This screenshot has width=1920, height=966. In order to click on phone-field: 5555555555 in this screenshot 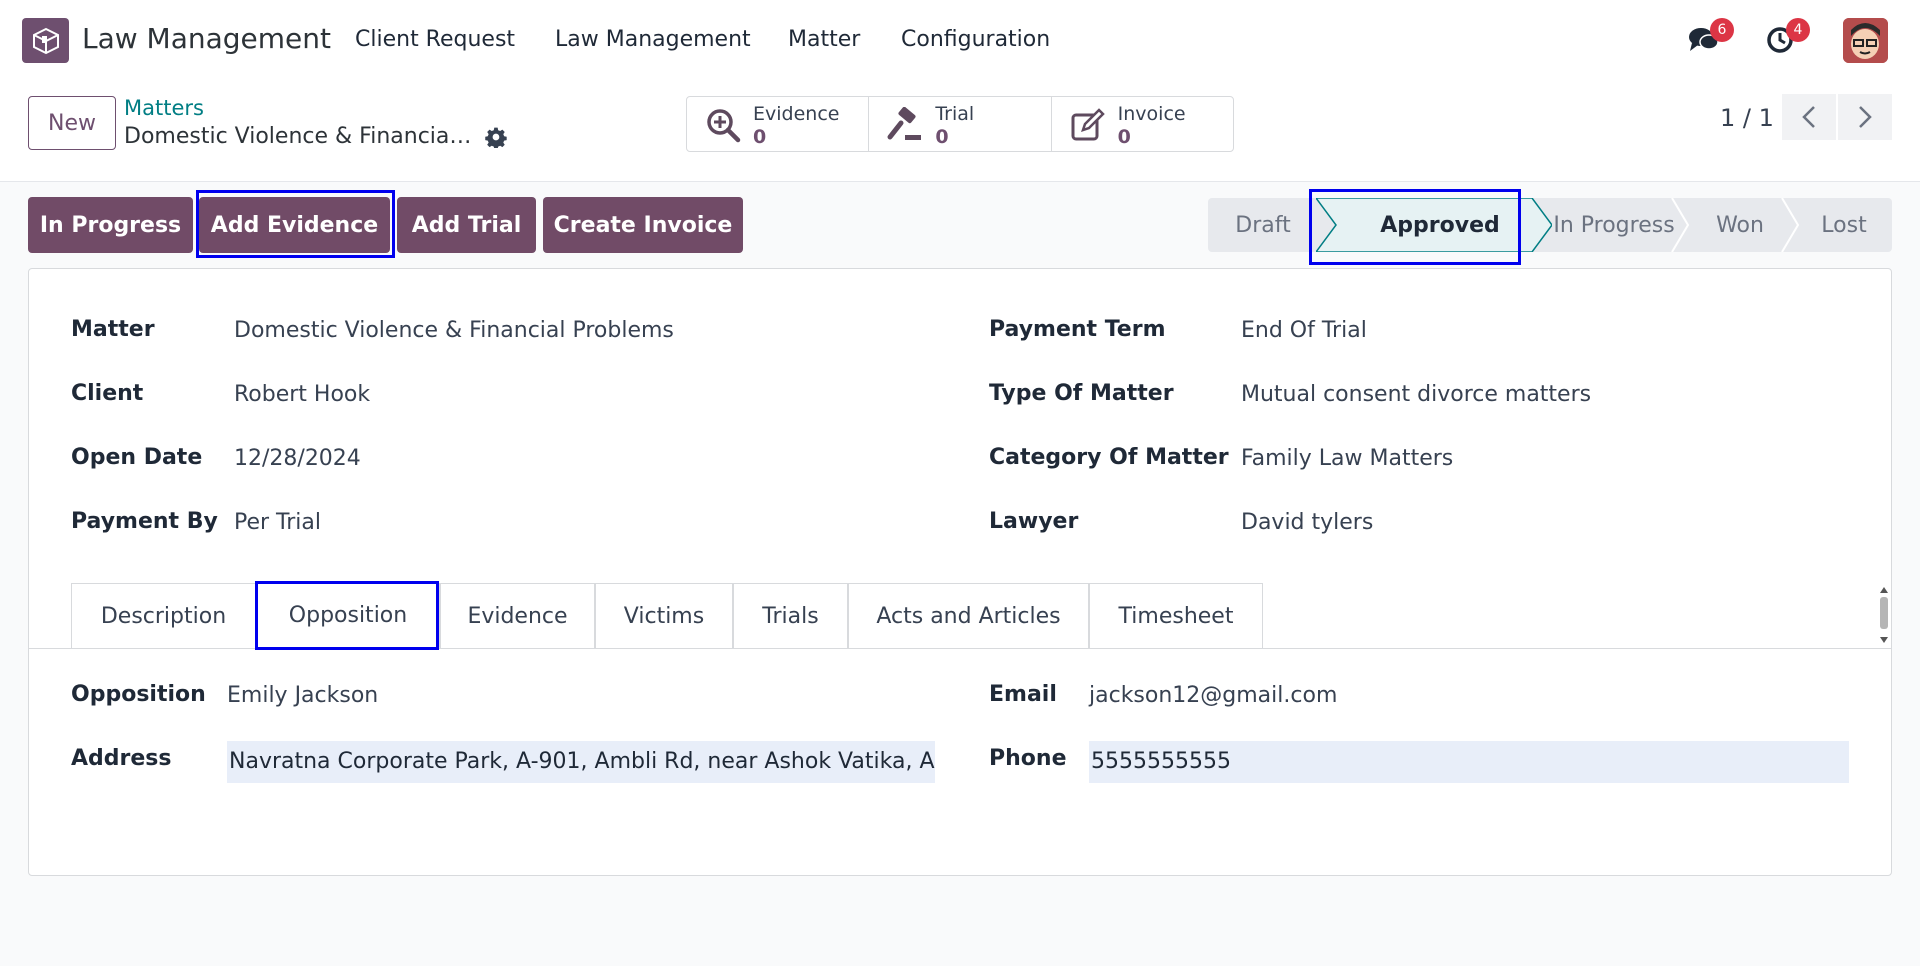, I will do `click(1469, 762)`.